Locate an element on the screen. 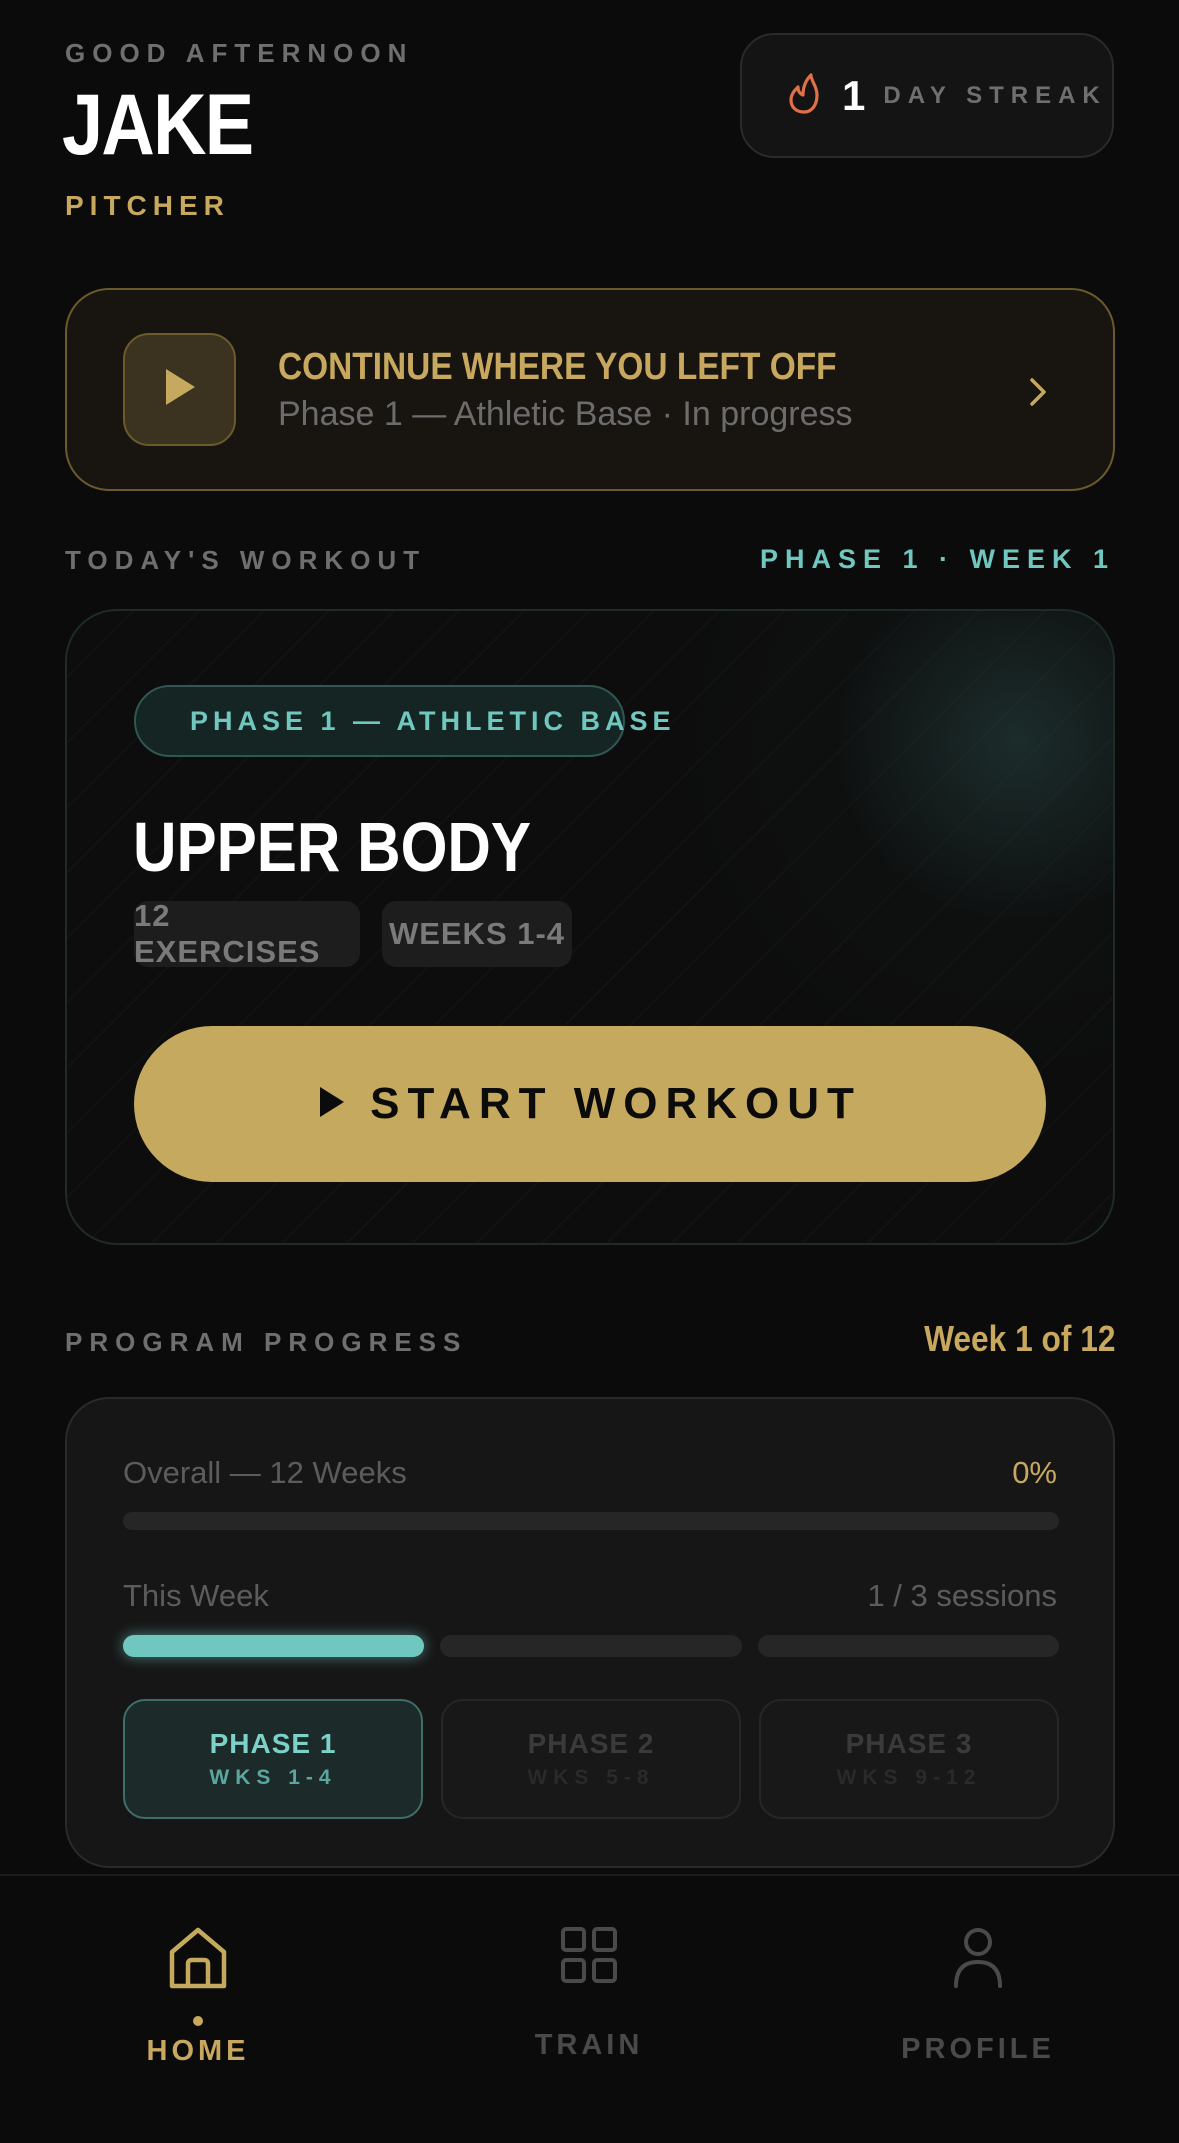 This screenshot has height=2143, width=1179. nav-home-label: HOME is located at coordinates (198, 2051).